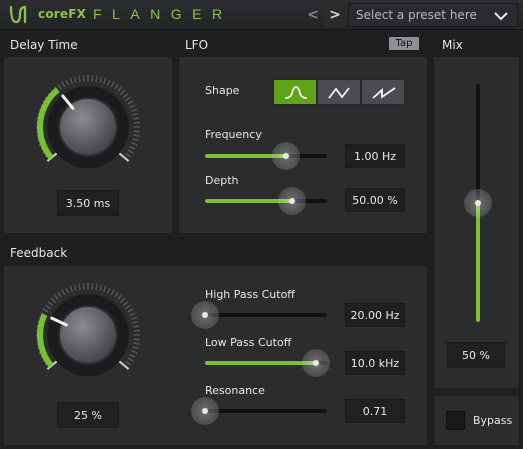  I want to click on sawtooth-wave-icon, so click(384, 93).